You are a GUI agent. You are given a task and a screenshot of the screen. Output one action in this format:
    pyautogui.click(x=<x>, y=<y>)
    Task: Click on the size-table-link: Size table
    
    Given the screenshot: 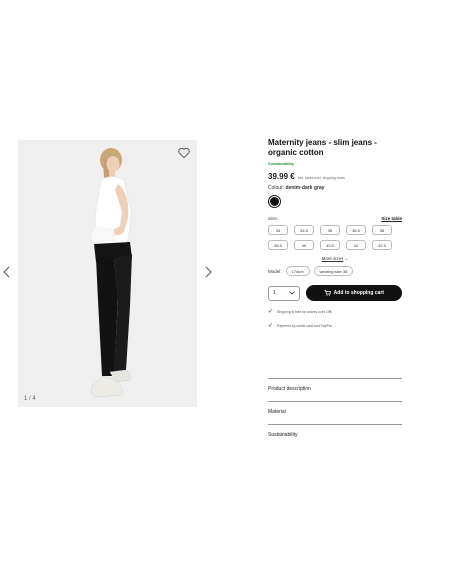 What is the action you would take?
    pyautogui.click(x=391, y=218)
    